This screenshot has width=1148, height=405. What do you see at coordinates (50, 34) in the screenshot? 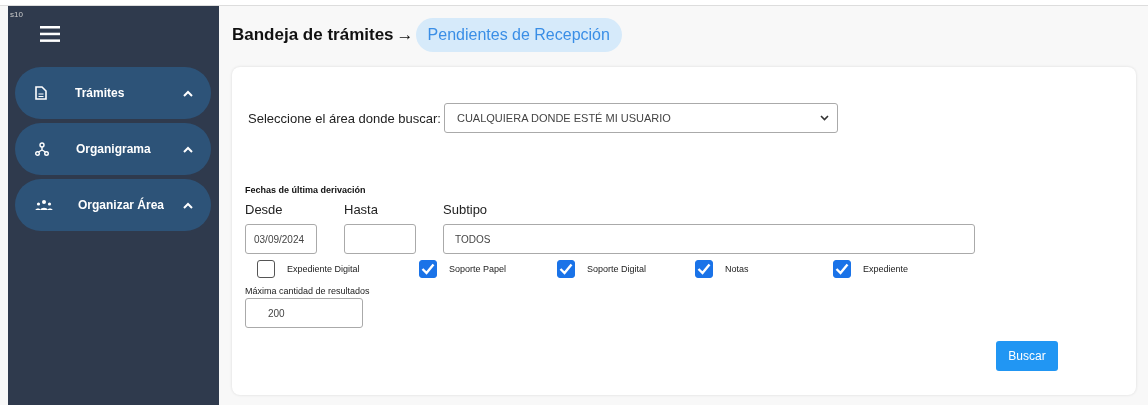
I see `menu-icon` at bounding box center [50, 34].